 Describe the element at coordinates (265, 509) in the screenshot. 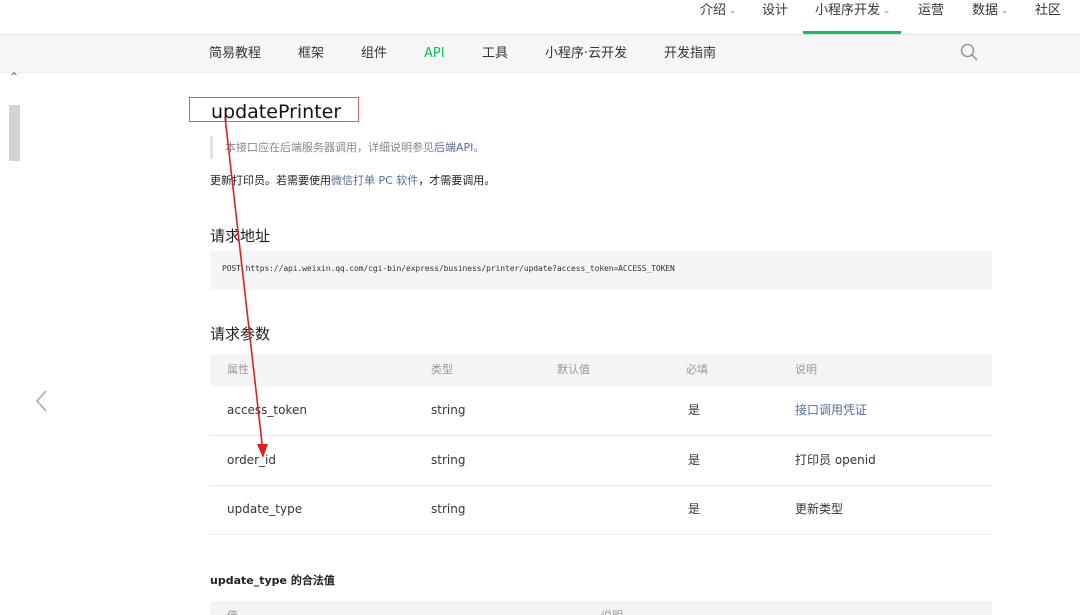

I see `param-name: update_type` at that location.